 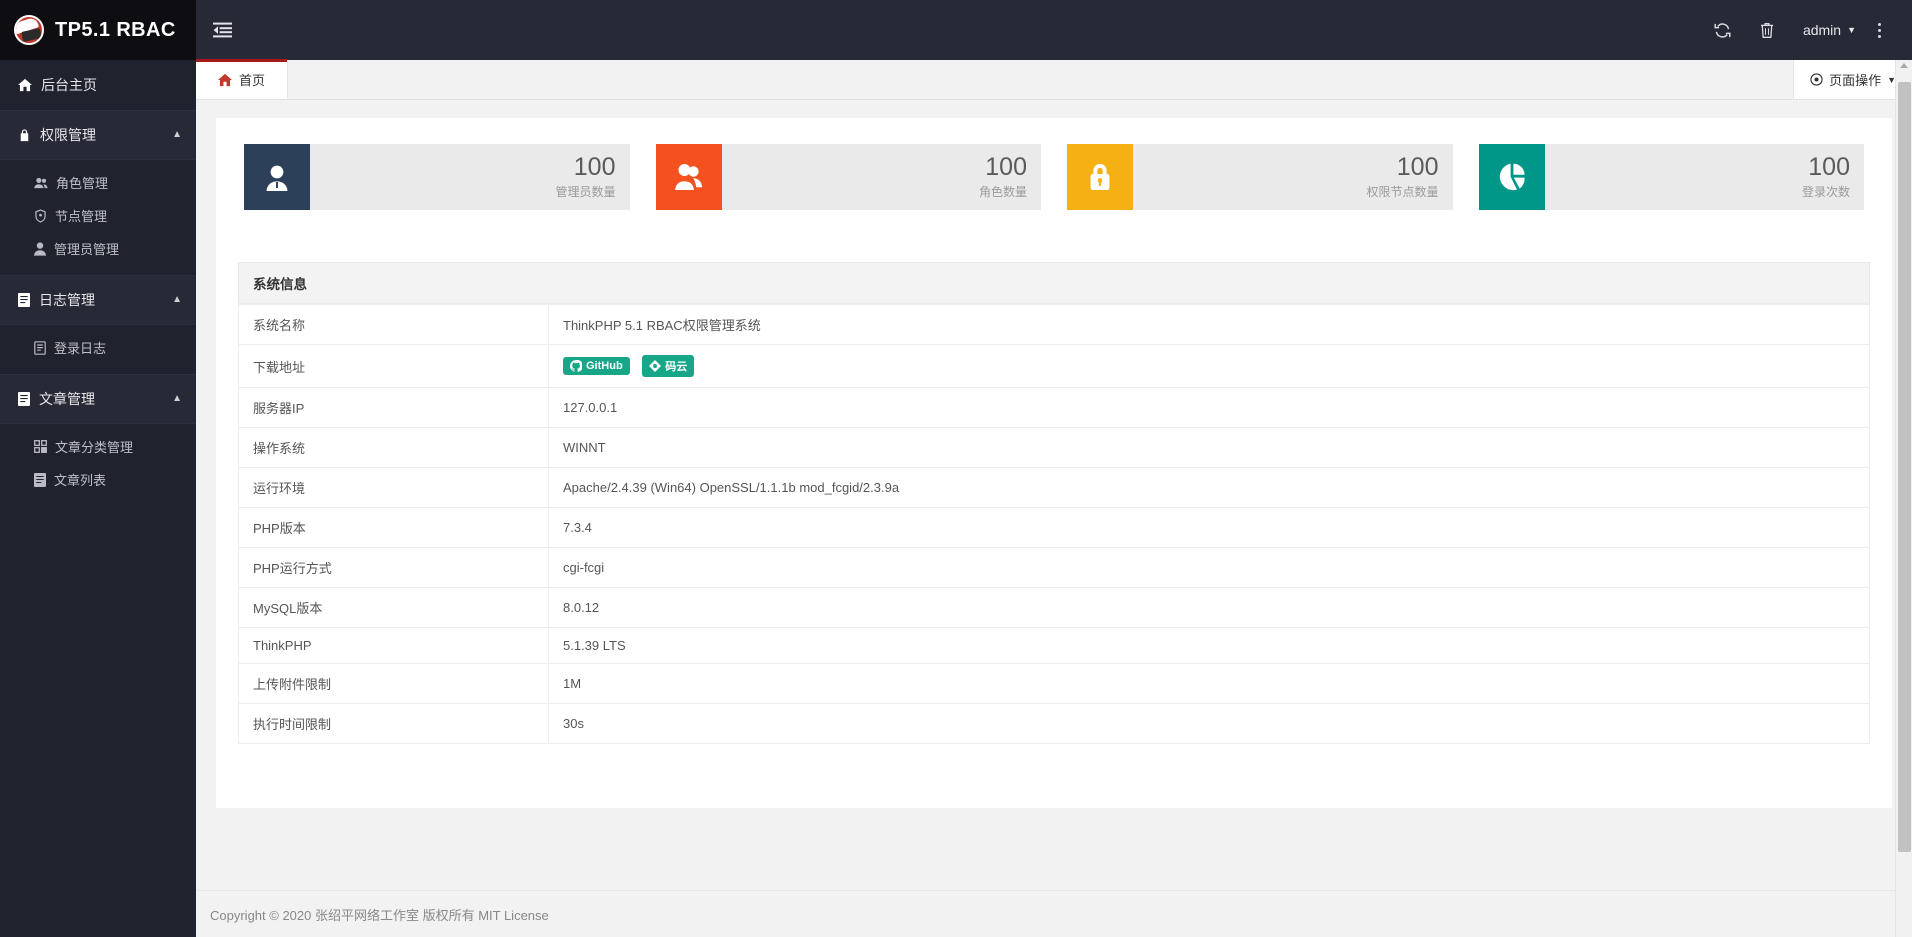 I want to click on lock-solid-icon, so click(x=1100, y=177).